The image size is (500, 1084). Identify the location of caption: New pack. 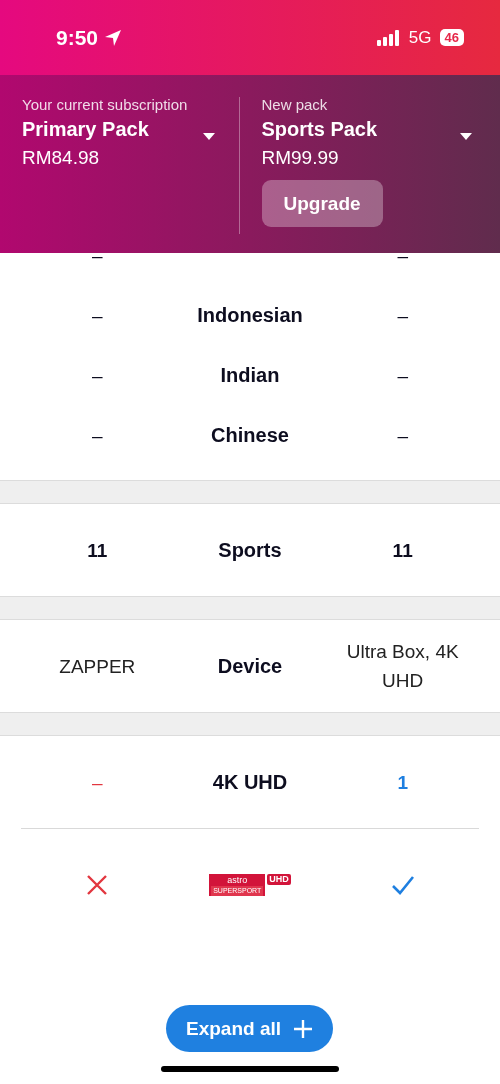
(295, 104).